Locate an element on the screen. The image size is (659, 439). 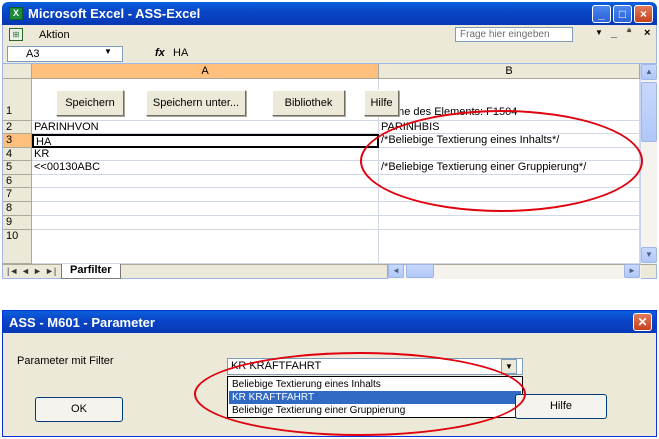
horizontal-scrollbar: ◄ ► is located at coordinates (514, 271).